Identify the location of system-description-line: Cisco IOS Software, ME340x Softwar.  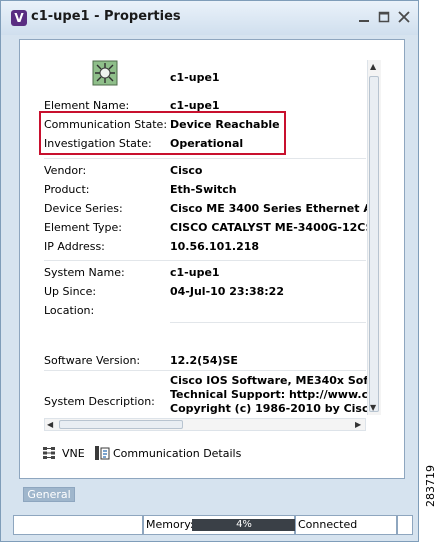
(268, 380).